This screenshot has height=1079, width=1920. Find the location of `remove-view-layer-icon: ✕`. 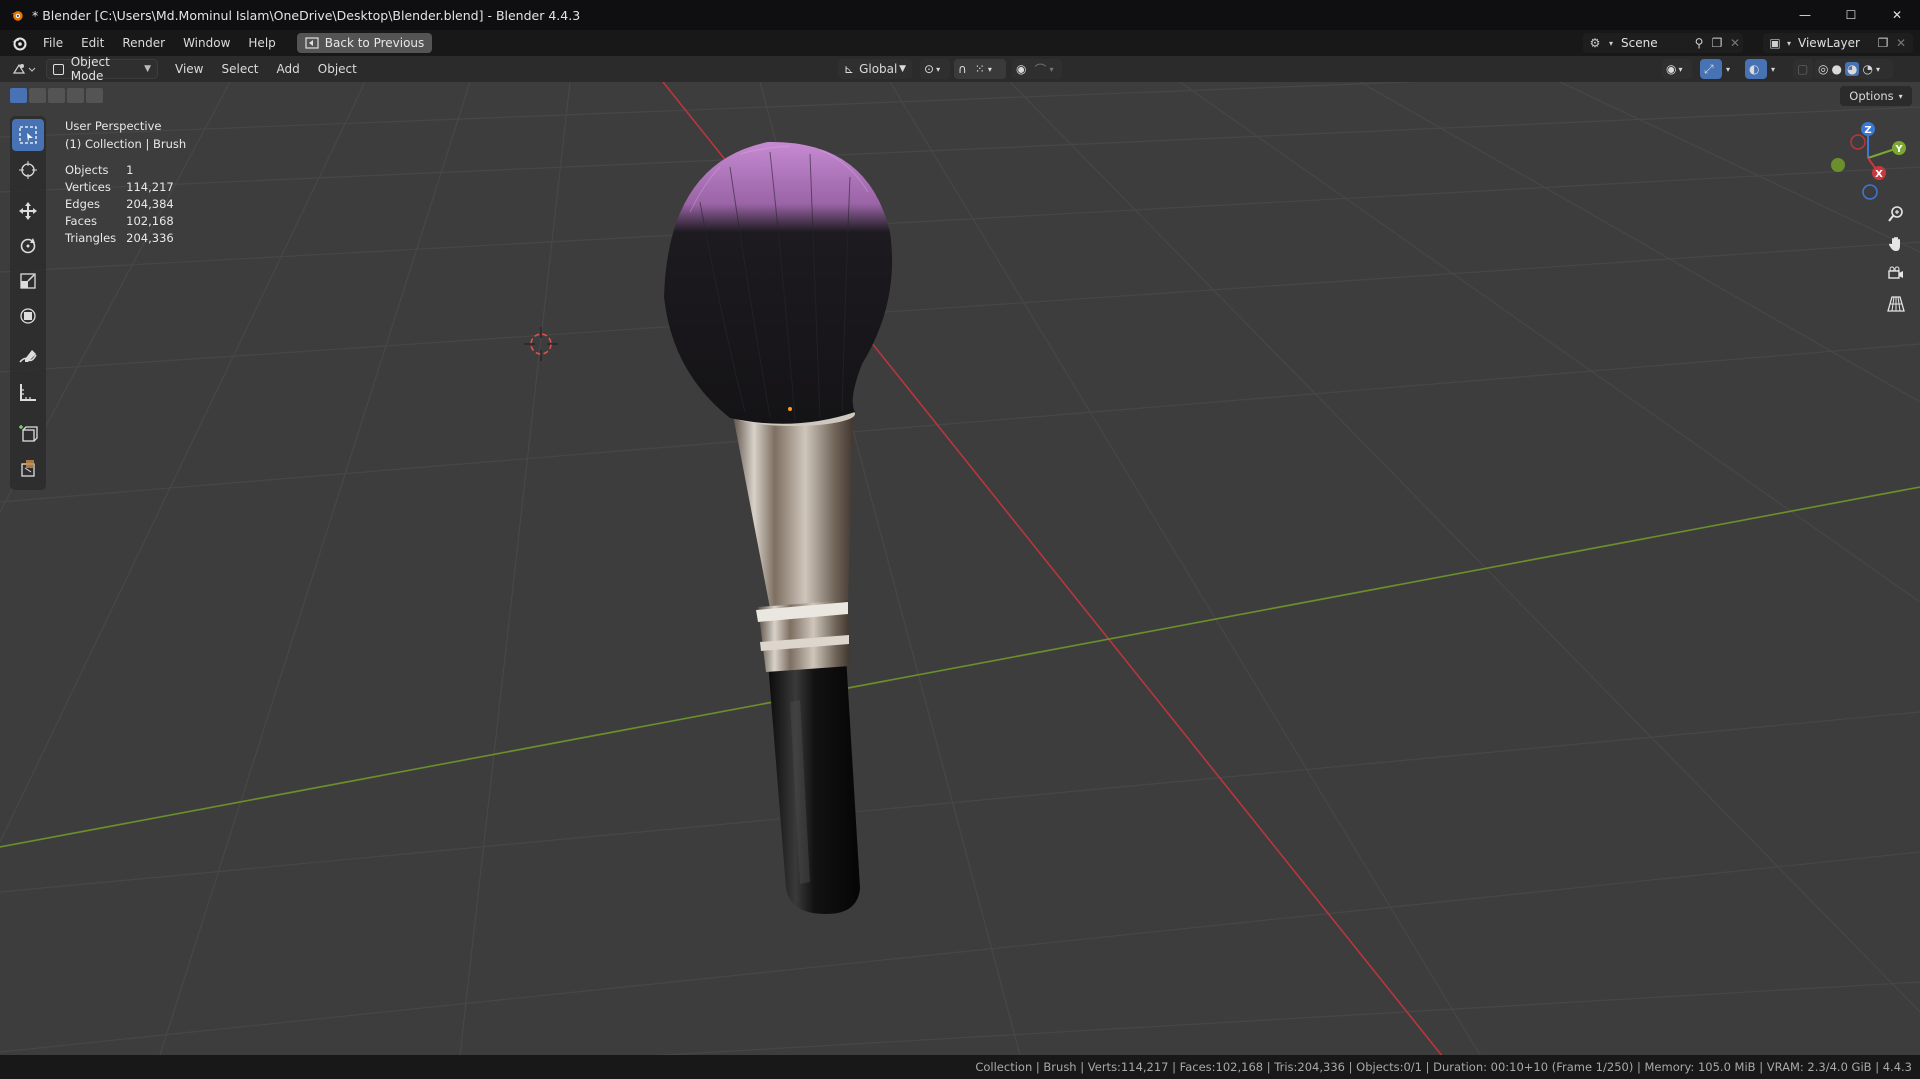

remove-view-layer-icon: ✕ is located at coordinates (1901, 43).